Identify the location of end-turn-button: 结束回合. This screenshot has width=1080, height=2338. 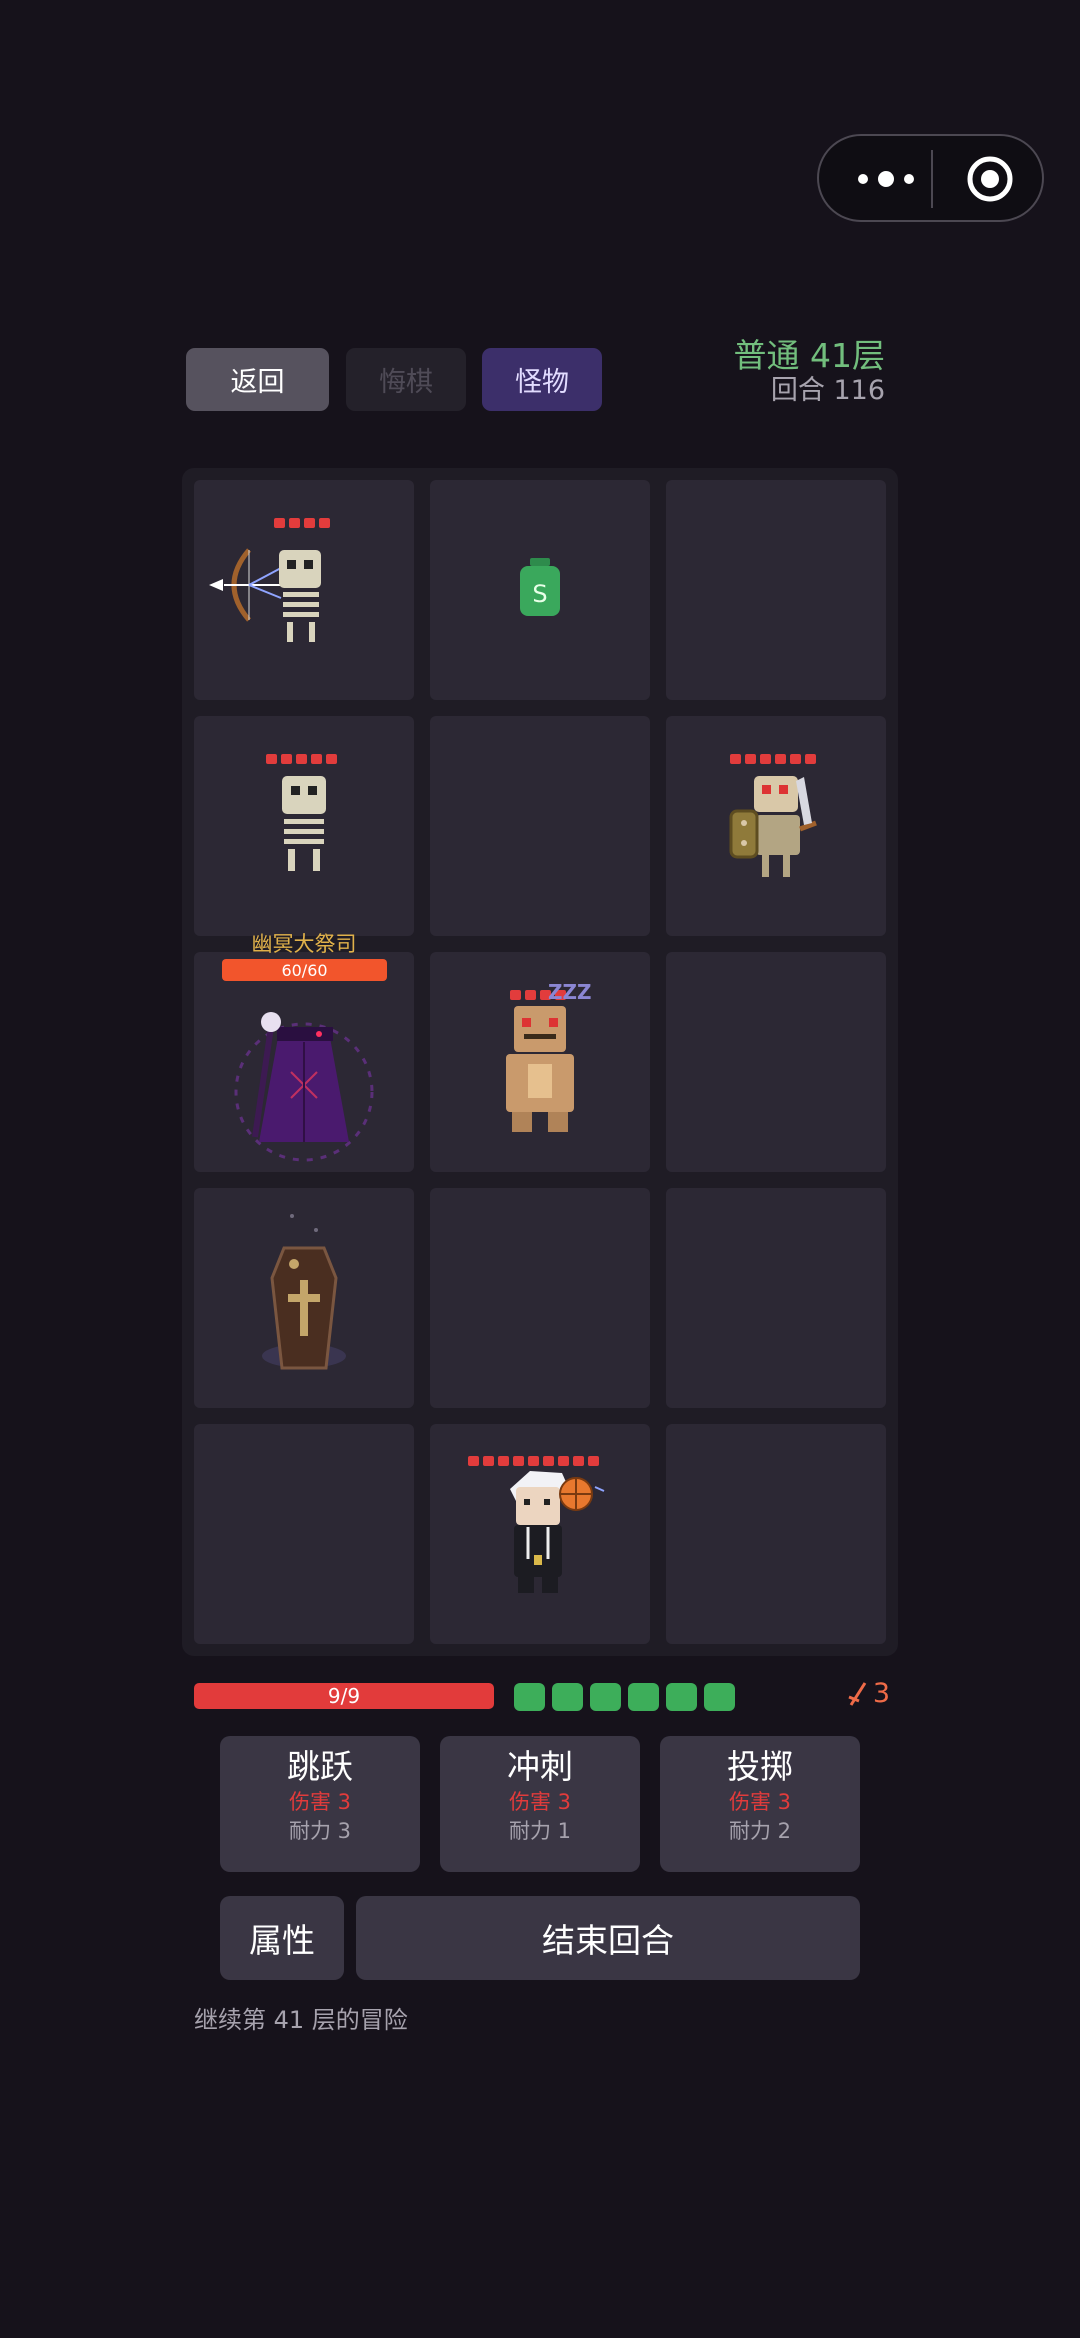
(608, 1938).